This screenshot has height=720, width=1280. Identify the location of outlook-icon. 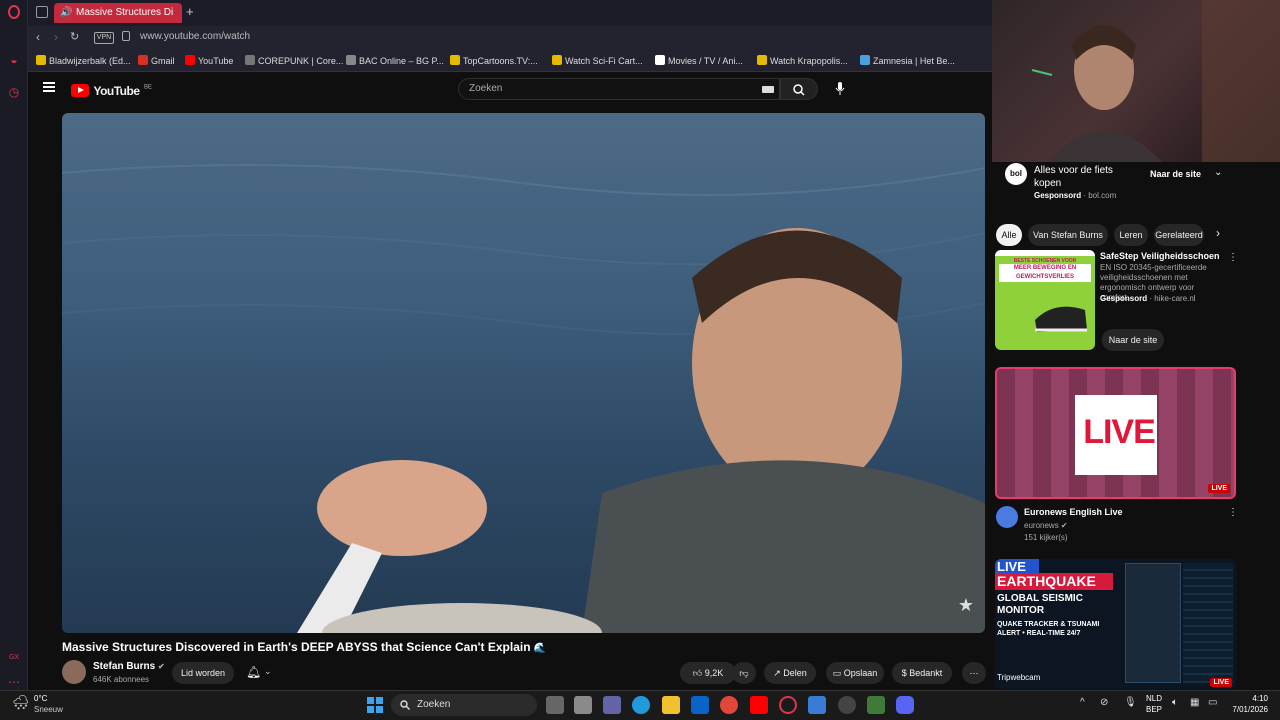
(700, 705).